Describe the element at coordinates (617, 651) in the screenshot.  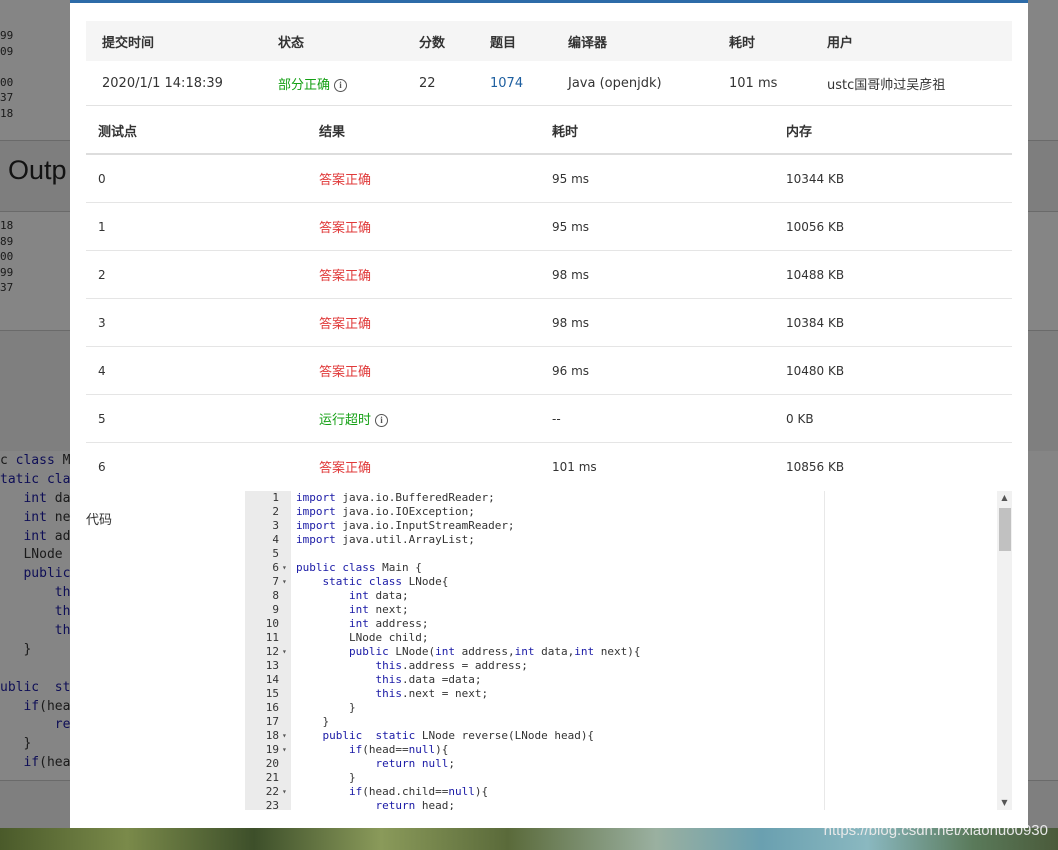
I see `code-token: next){` at that location.